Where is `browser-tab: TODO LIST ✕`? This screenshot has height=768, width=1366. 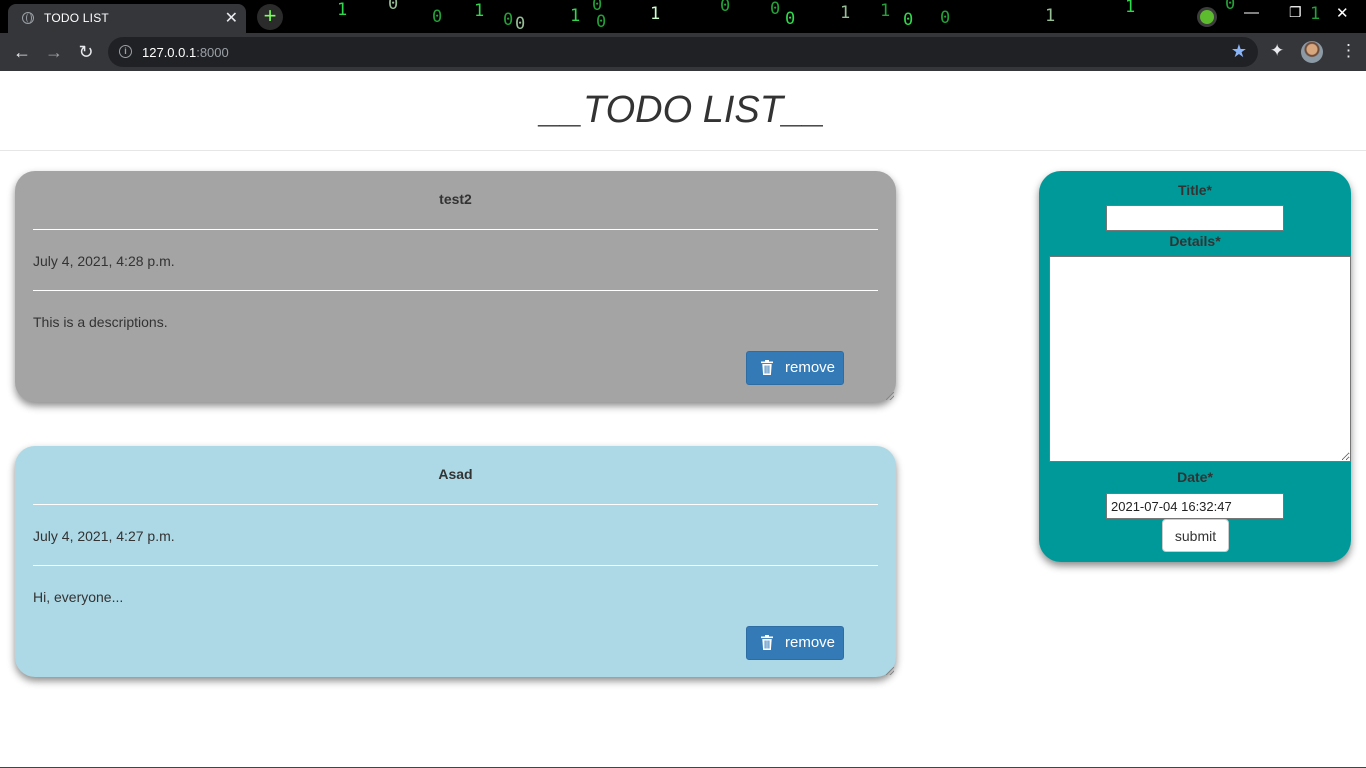 browser-tab: TODO LIST ✕ is located at coordinates (127, 18).